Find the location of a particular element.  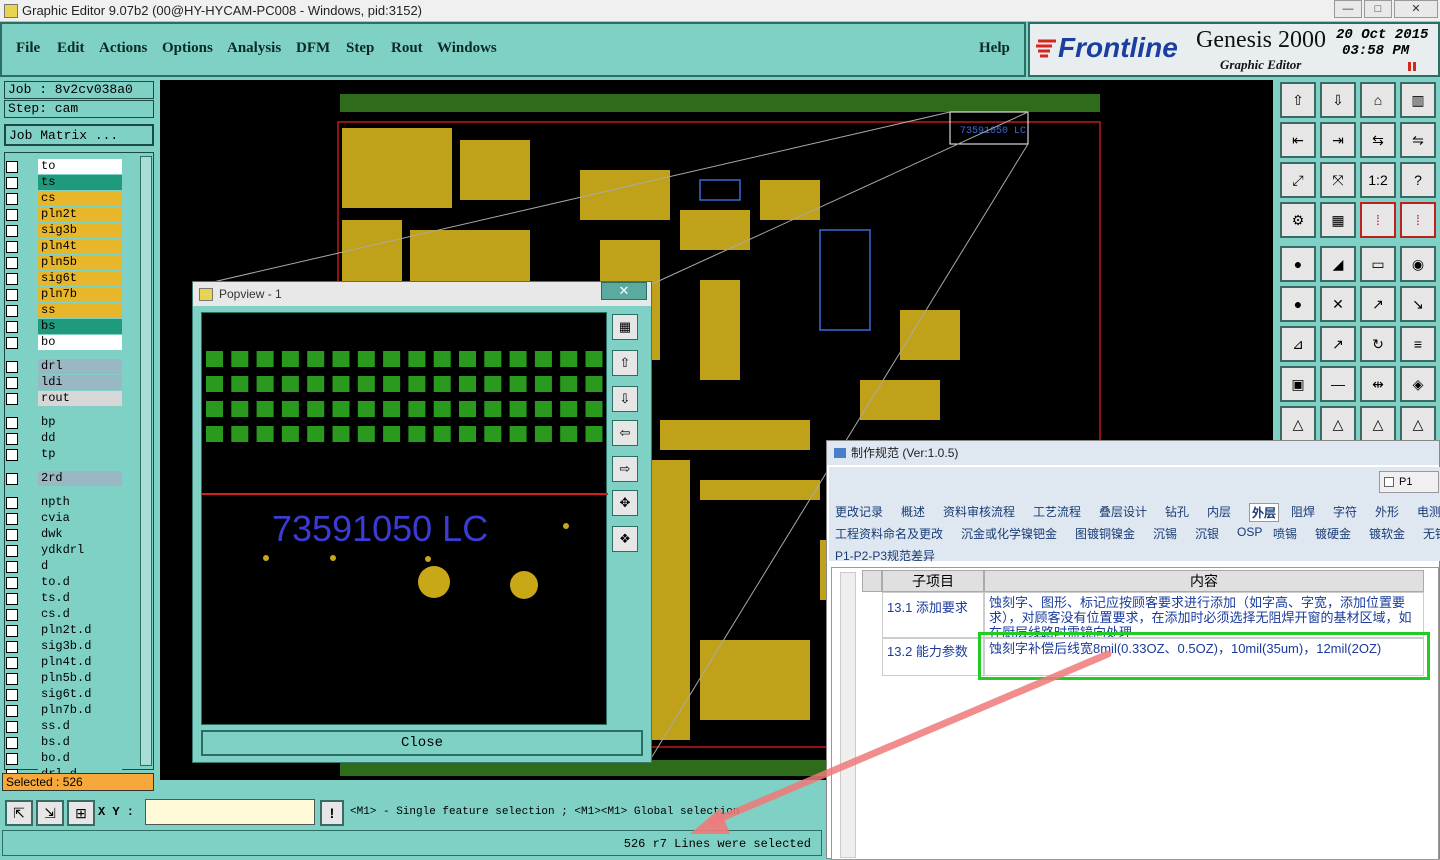

delete-icon: ✕ is located at coordinates (1338, 304).